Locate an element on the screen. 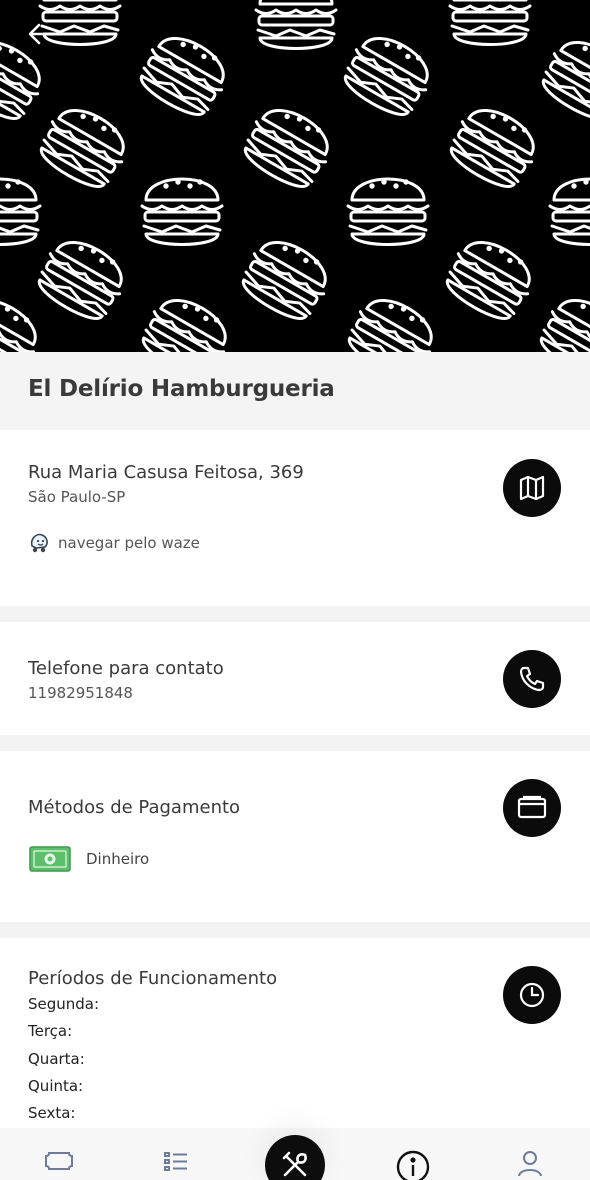  phone-icon is located at coordinates (532, 679).